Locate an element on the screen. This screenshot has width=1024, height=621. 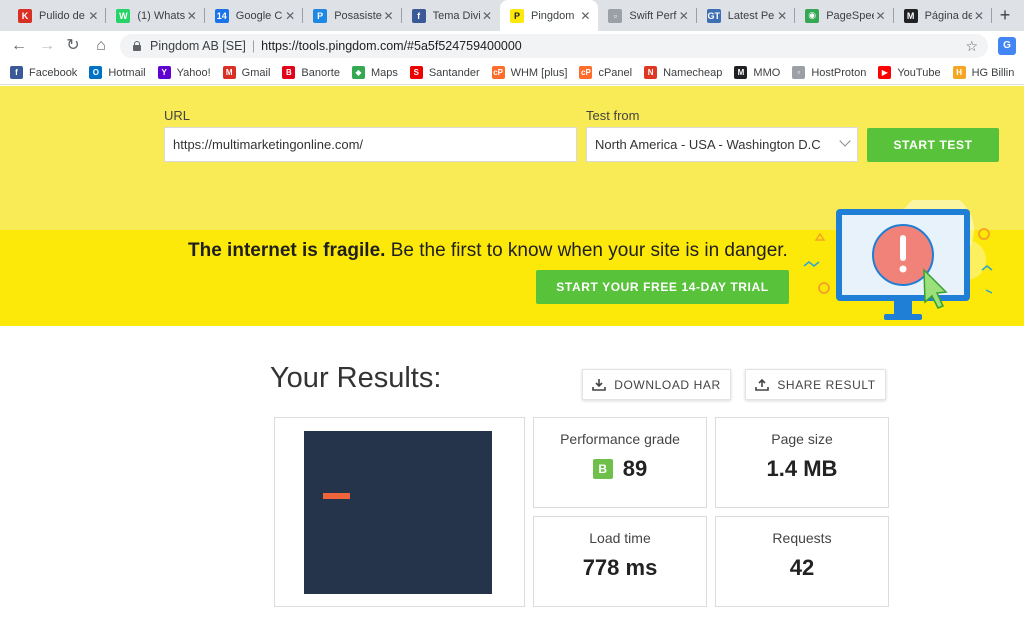
browser-tab: P Pingdom ✕ is located at coordinates (549, 15).